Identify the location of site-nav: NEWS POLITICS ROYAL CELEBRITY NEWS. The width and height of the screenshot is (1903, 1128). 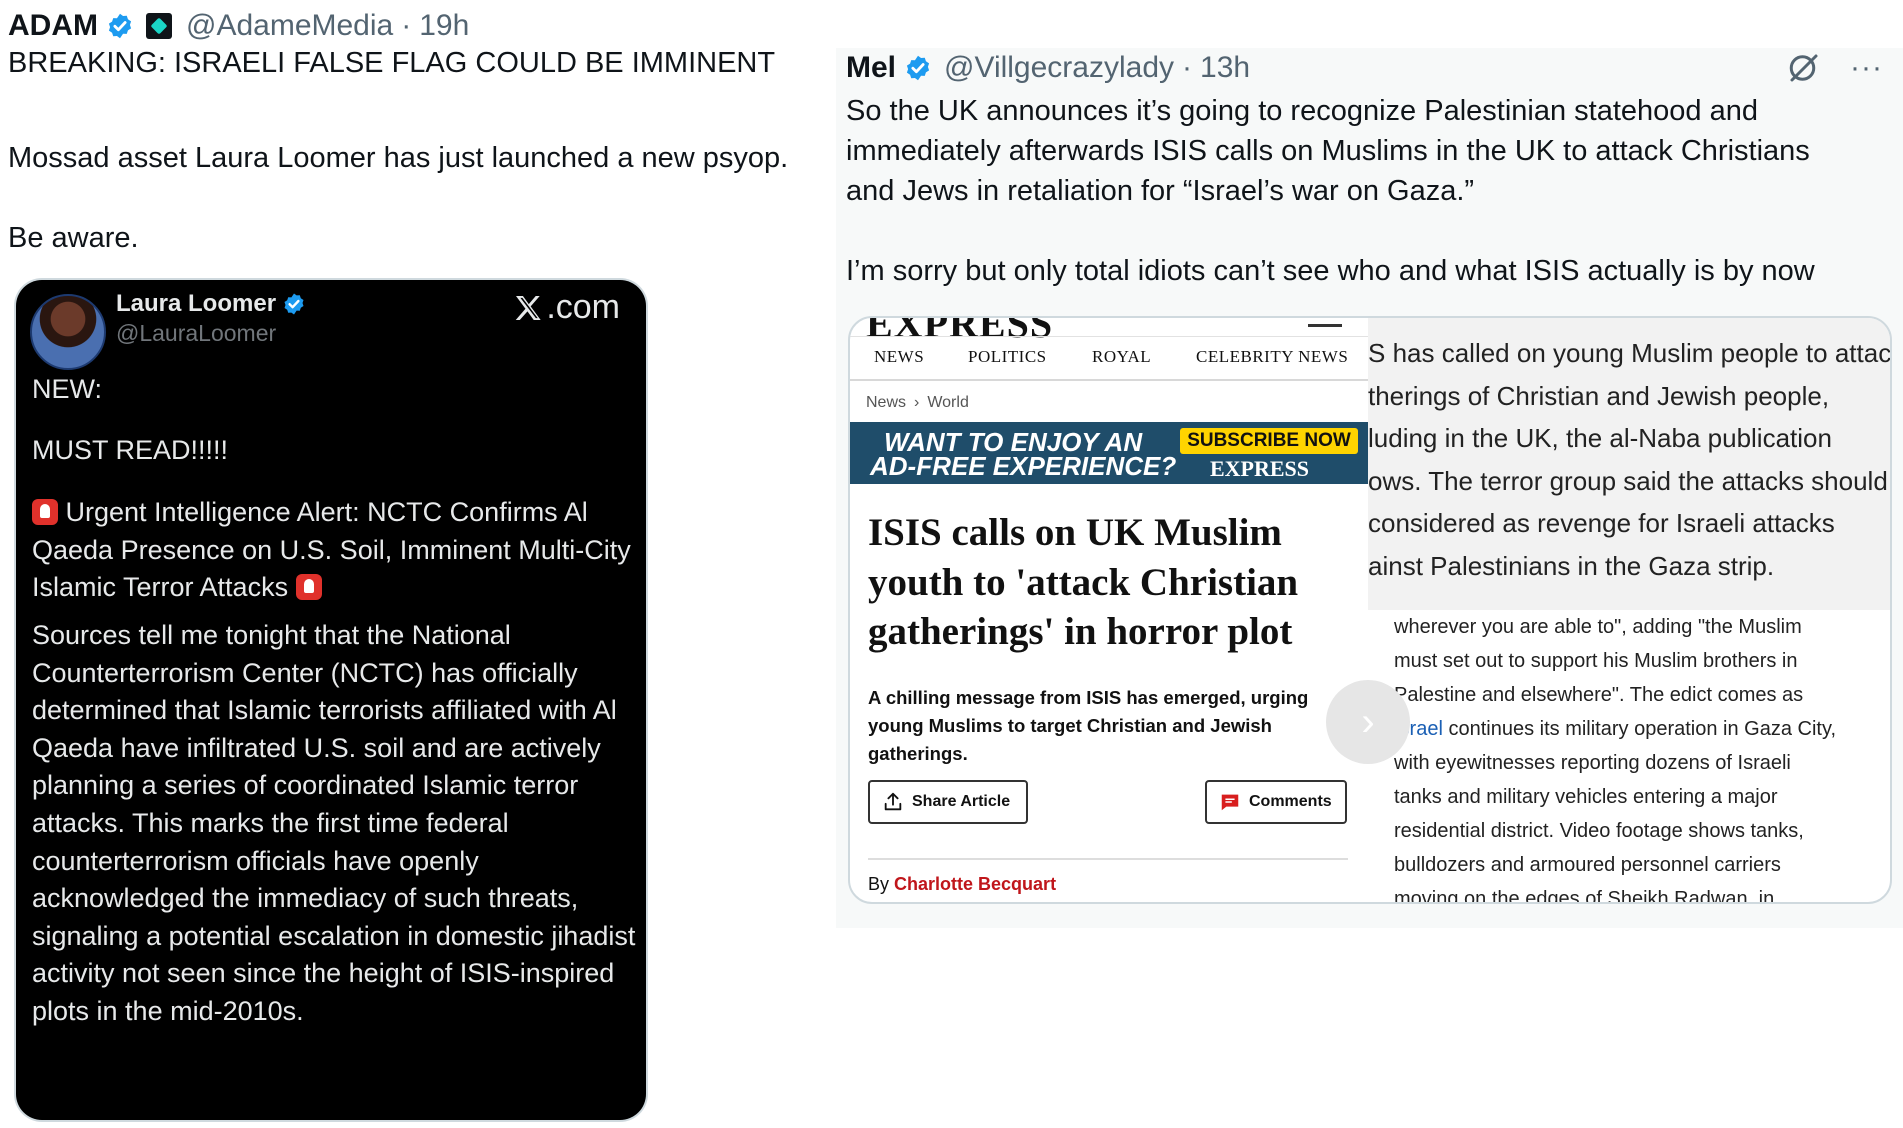
(1109, 358).